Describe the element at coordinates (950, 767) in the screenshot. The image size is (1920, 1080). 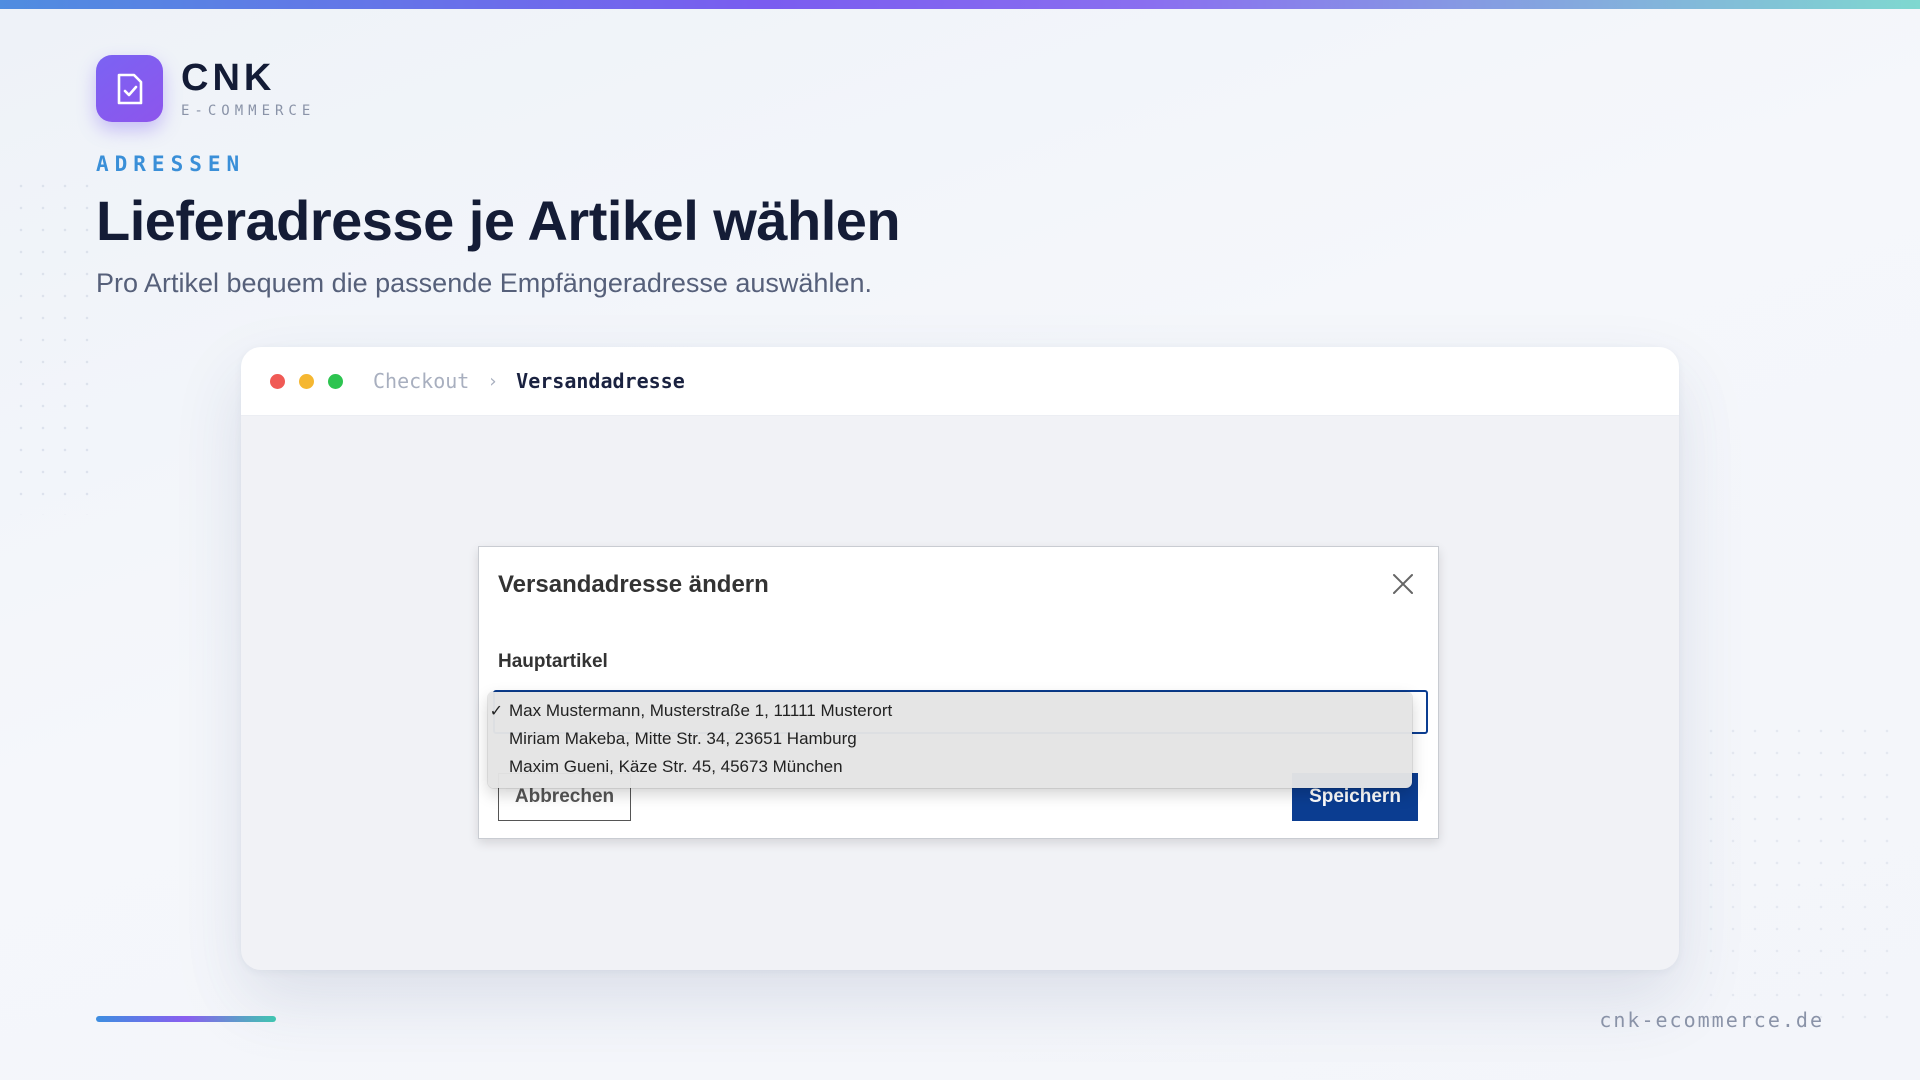
I see `address-option: Maxim Gueni, Käze Str. 45, 45673 München` at that location.